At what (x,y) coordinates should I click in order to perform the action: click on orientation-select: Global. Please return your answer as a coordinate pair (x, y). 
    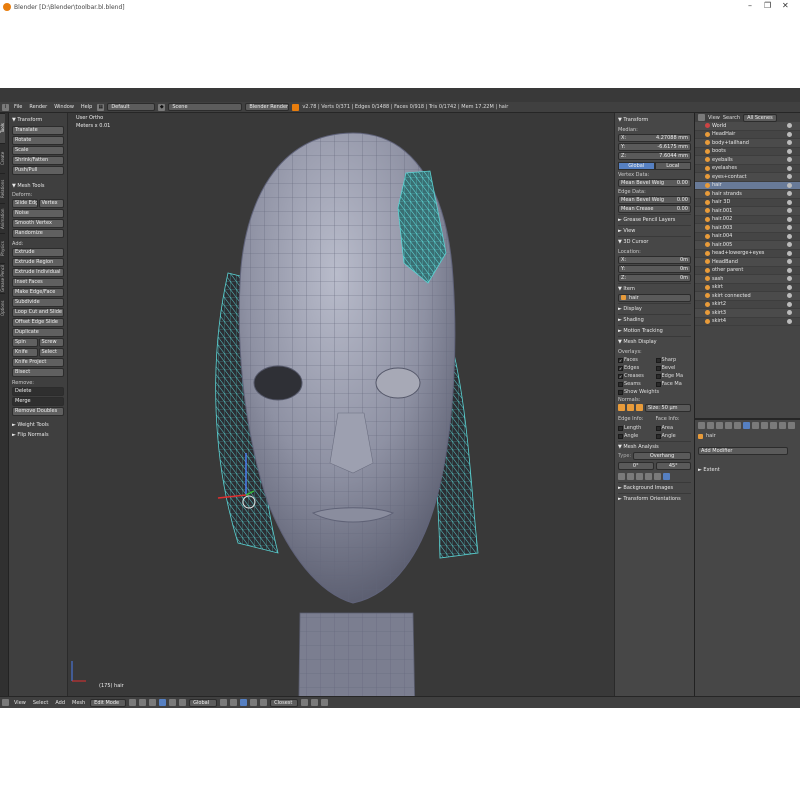
    Looking at the image, I should click on (203, 702).